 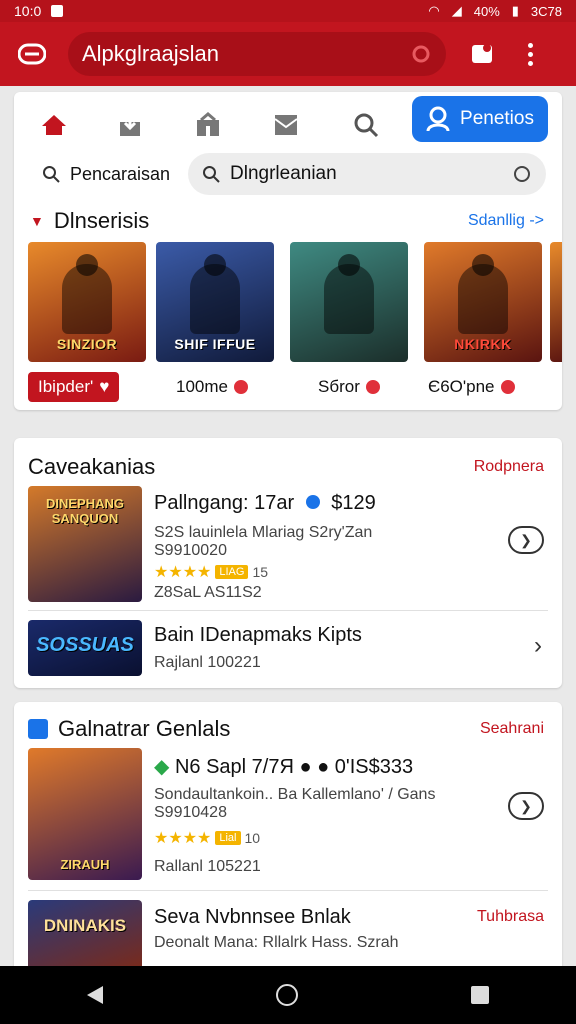 I want to click on wifi-icon: ◠, so click(x=434, y=10).